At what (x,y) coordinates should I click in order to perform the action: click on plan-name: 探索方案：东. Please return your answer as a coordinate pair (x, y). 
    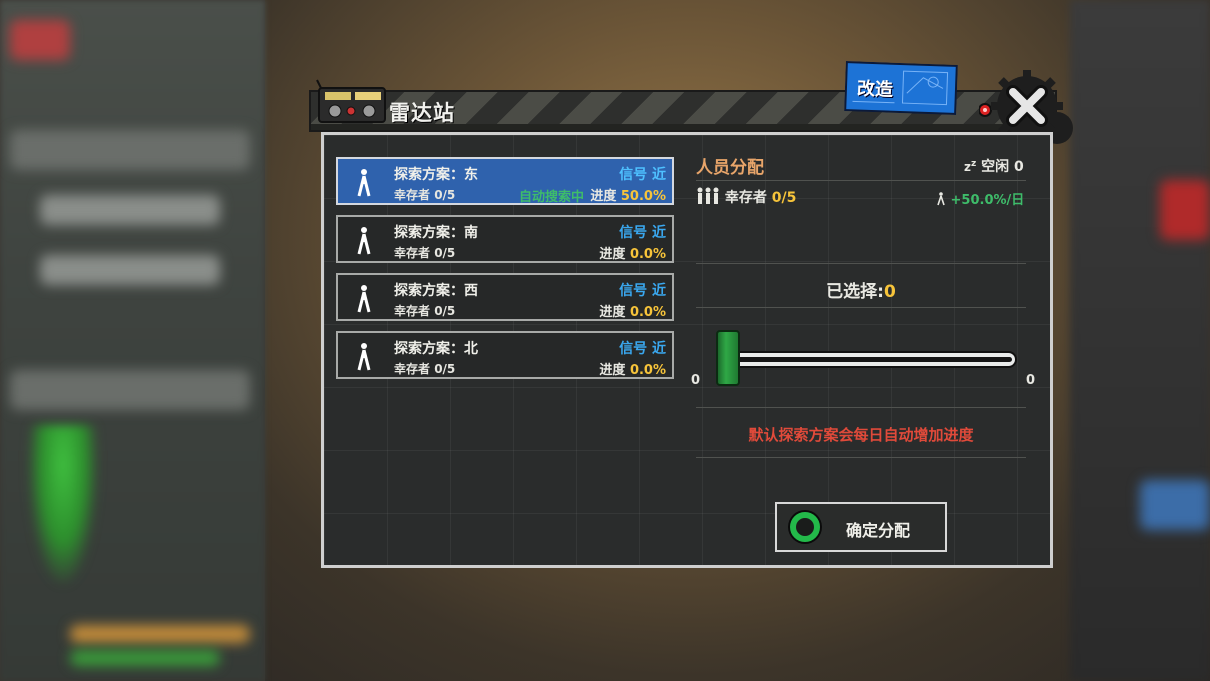
    Looking at the image, I should click on (436, 175).